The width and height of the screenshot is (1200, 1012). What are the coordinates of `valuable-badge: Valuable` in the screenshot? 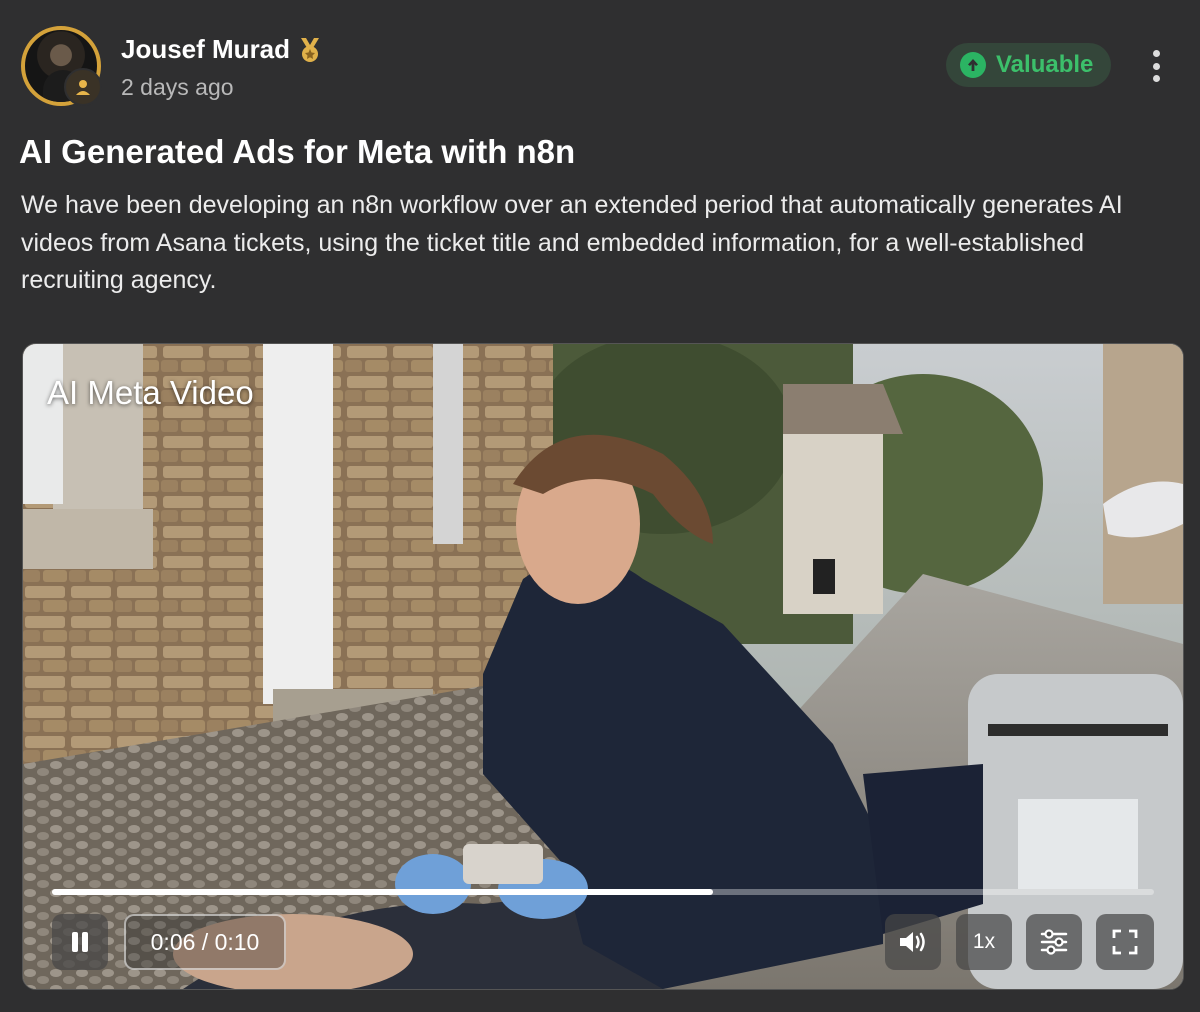 It's located at (1028, 65).